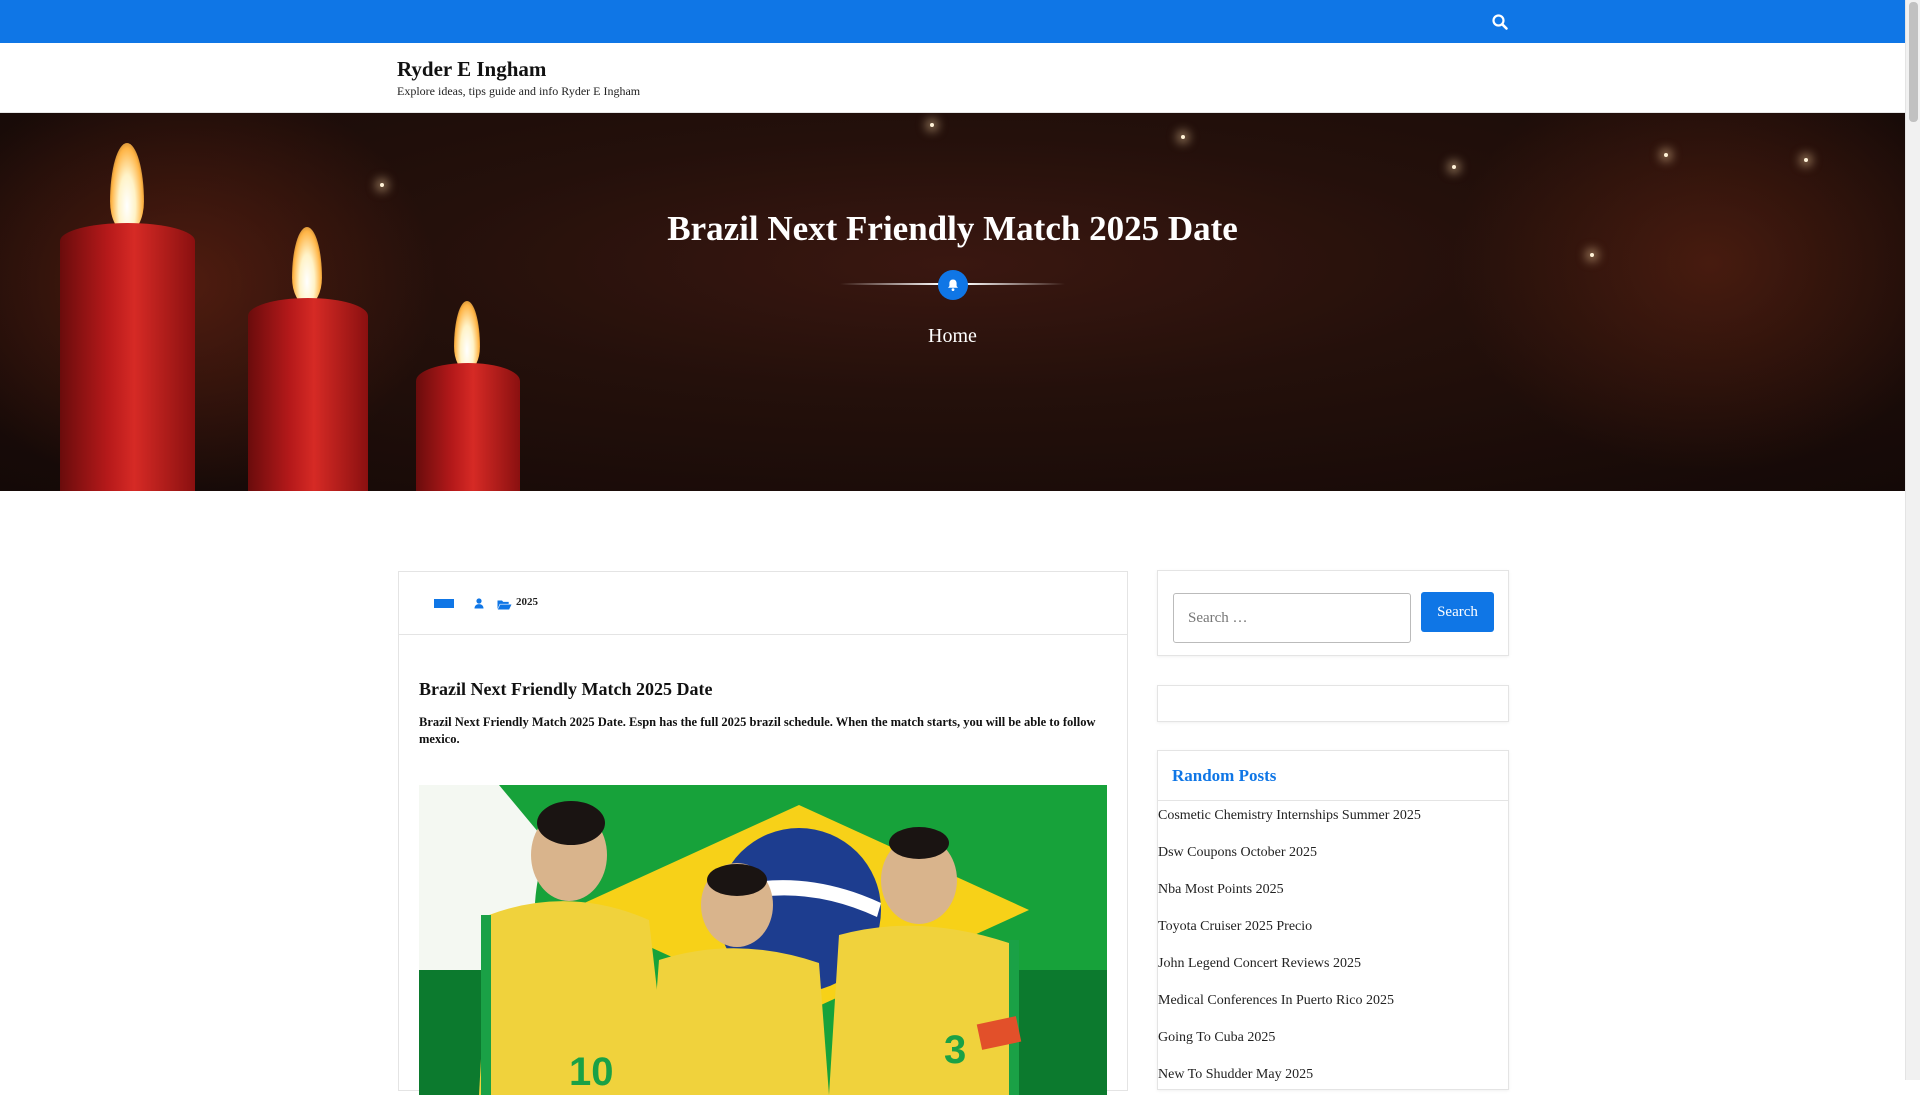  What do you see at coordinates (504, 606) in the screenshot?
I see `folder-icon` at bounding box center [504, 606].